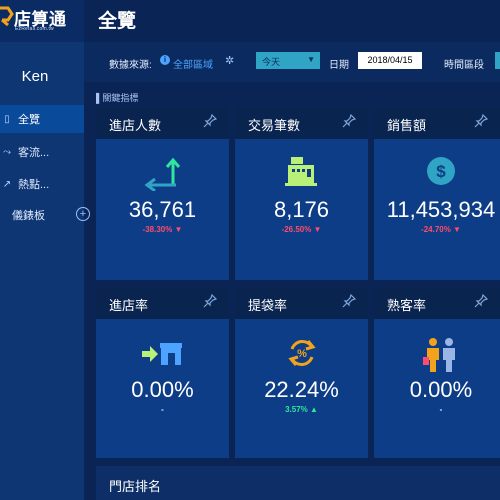  I want to click on card-value: 11,453,934, so click(441, 209).